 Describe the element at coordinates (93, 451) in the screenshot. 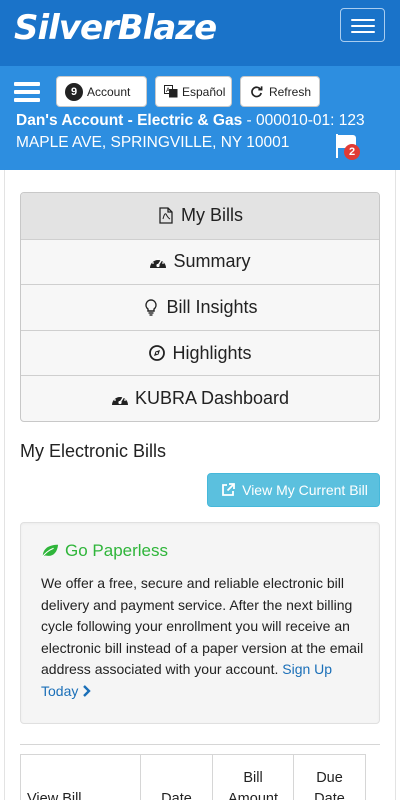

I see `section-title: My Electronic Bills` at that location.